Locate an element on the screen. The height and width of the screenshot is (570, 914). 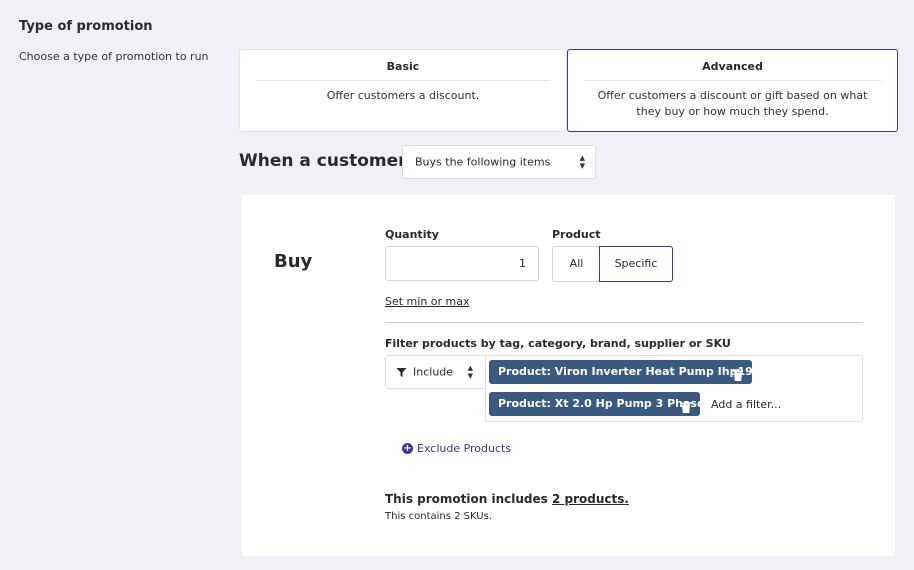
filter-chip: Product: Xt 2.0 Hp Pump 3 Phase is located at coordinates (596, 404).